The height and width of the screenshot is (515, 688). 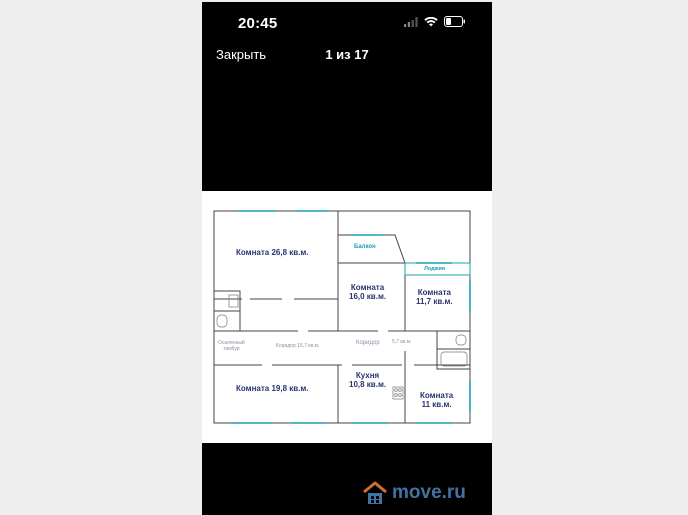 I want to click on status-time: 20:45, so click(x=258, y=23).